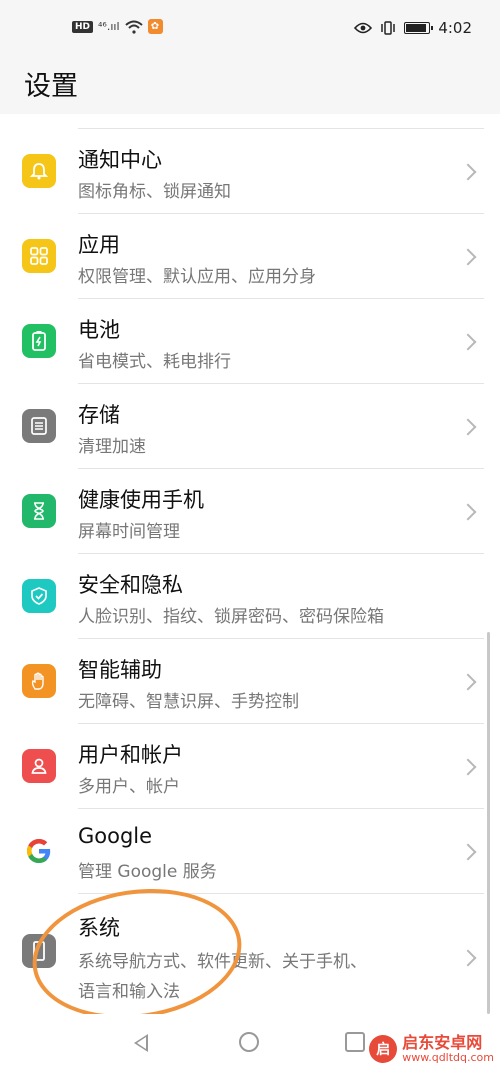  Describe the element at coordinates (39, 596) in the screenshot. I see `shield-icon` at that location.